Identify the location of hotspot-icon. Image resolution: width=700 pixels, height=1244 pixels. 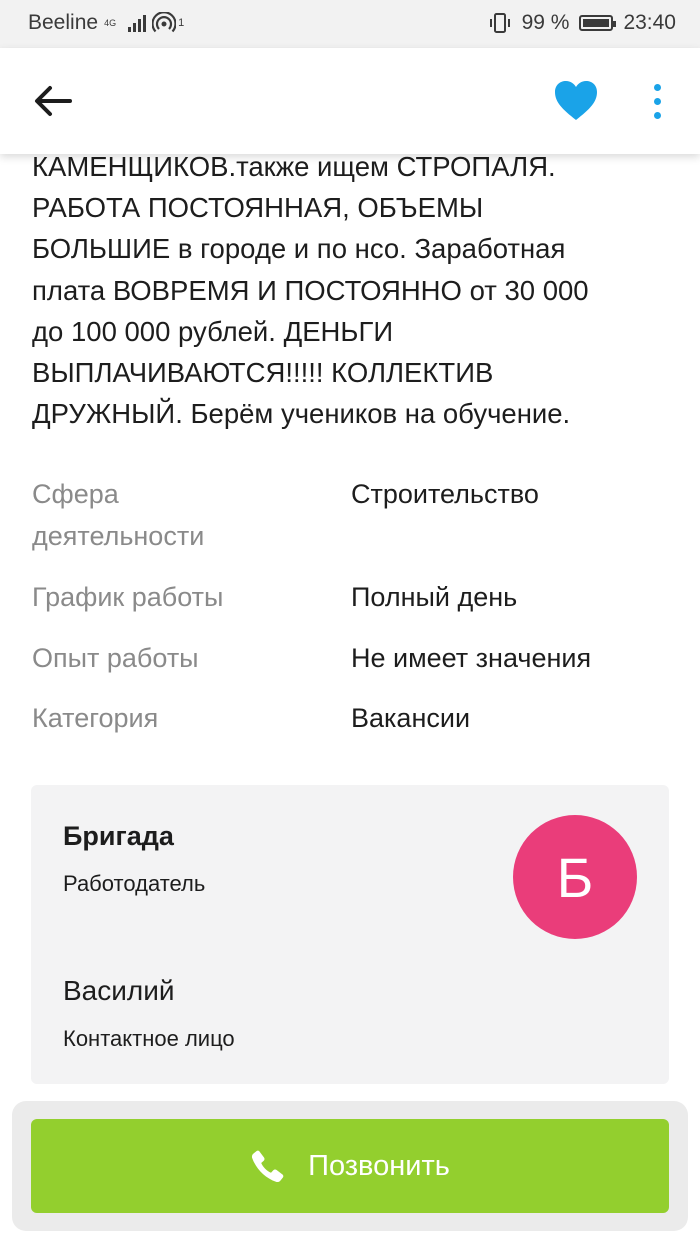
(164, 22).